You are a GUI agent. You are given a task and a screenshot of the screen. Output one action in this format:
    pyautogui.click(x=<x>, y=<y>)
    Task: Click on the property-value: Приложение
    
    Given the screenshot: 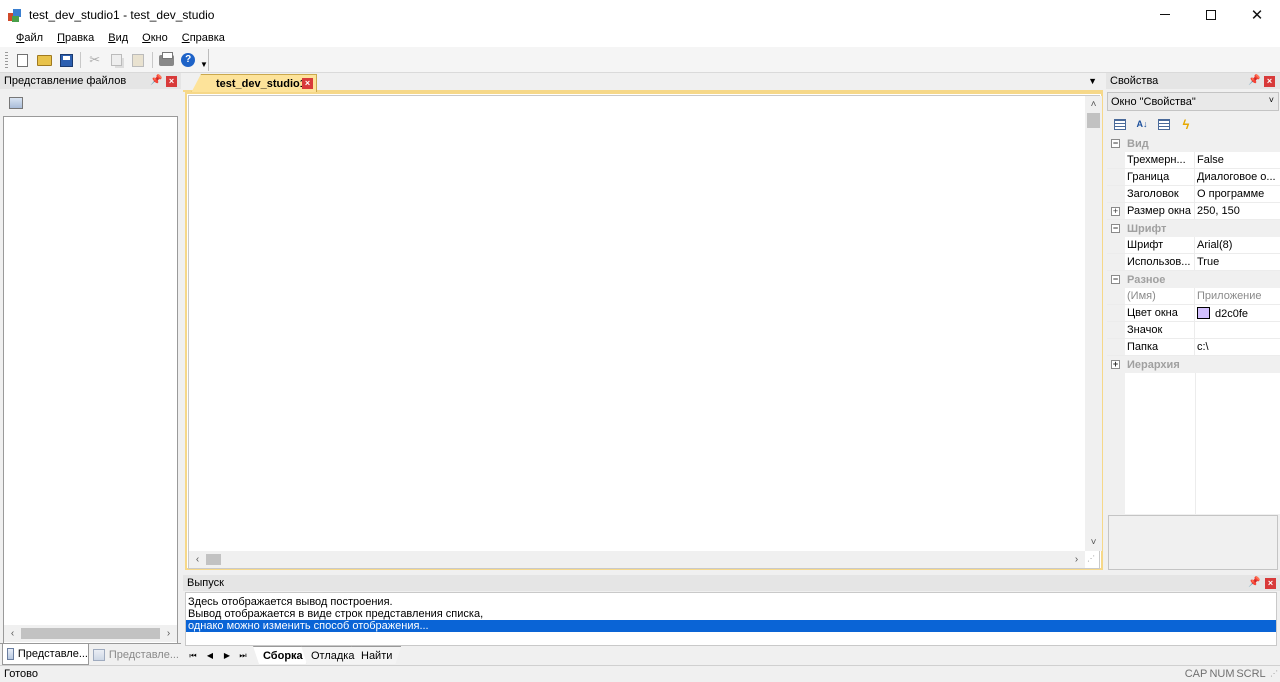 What is the action you would take?
    pyautogui.click(x=1229, y=296)
    